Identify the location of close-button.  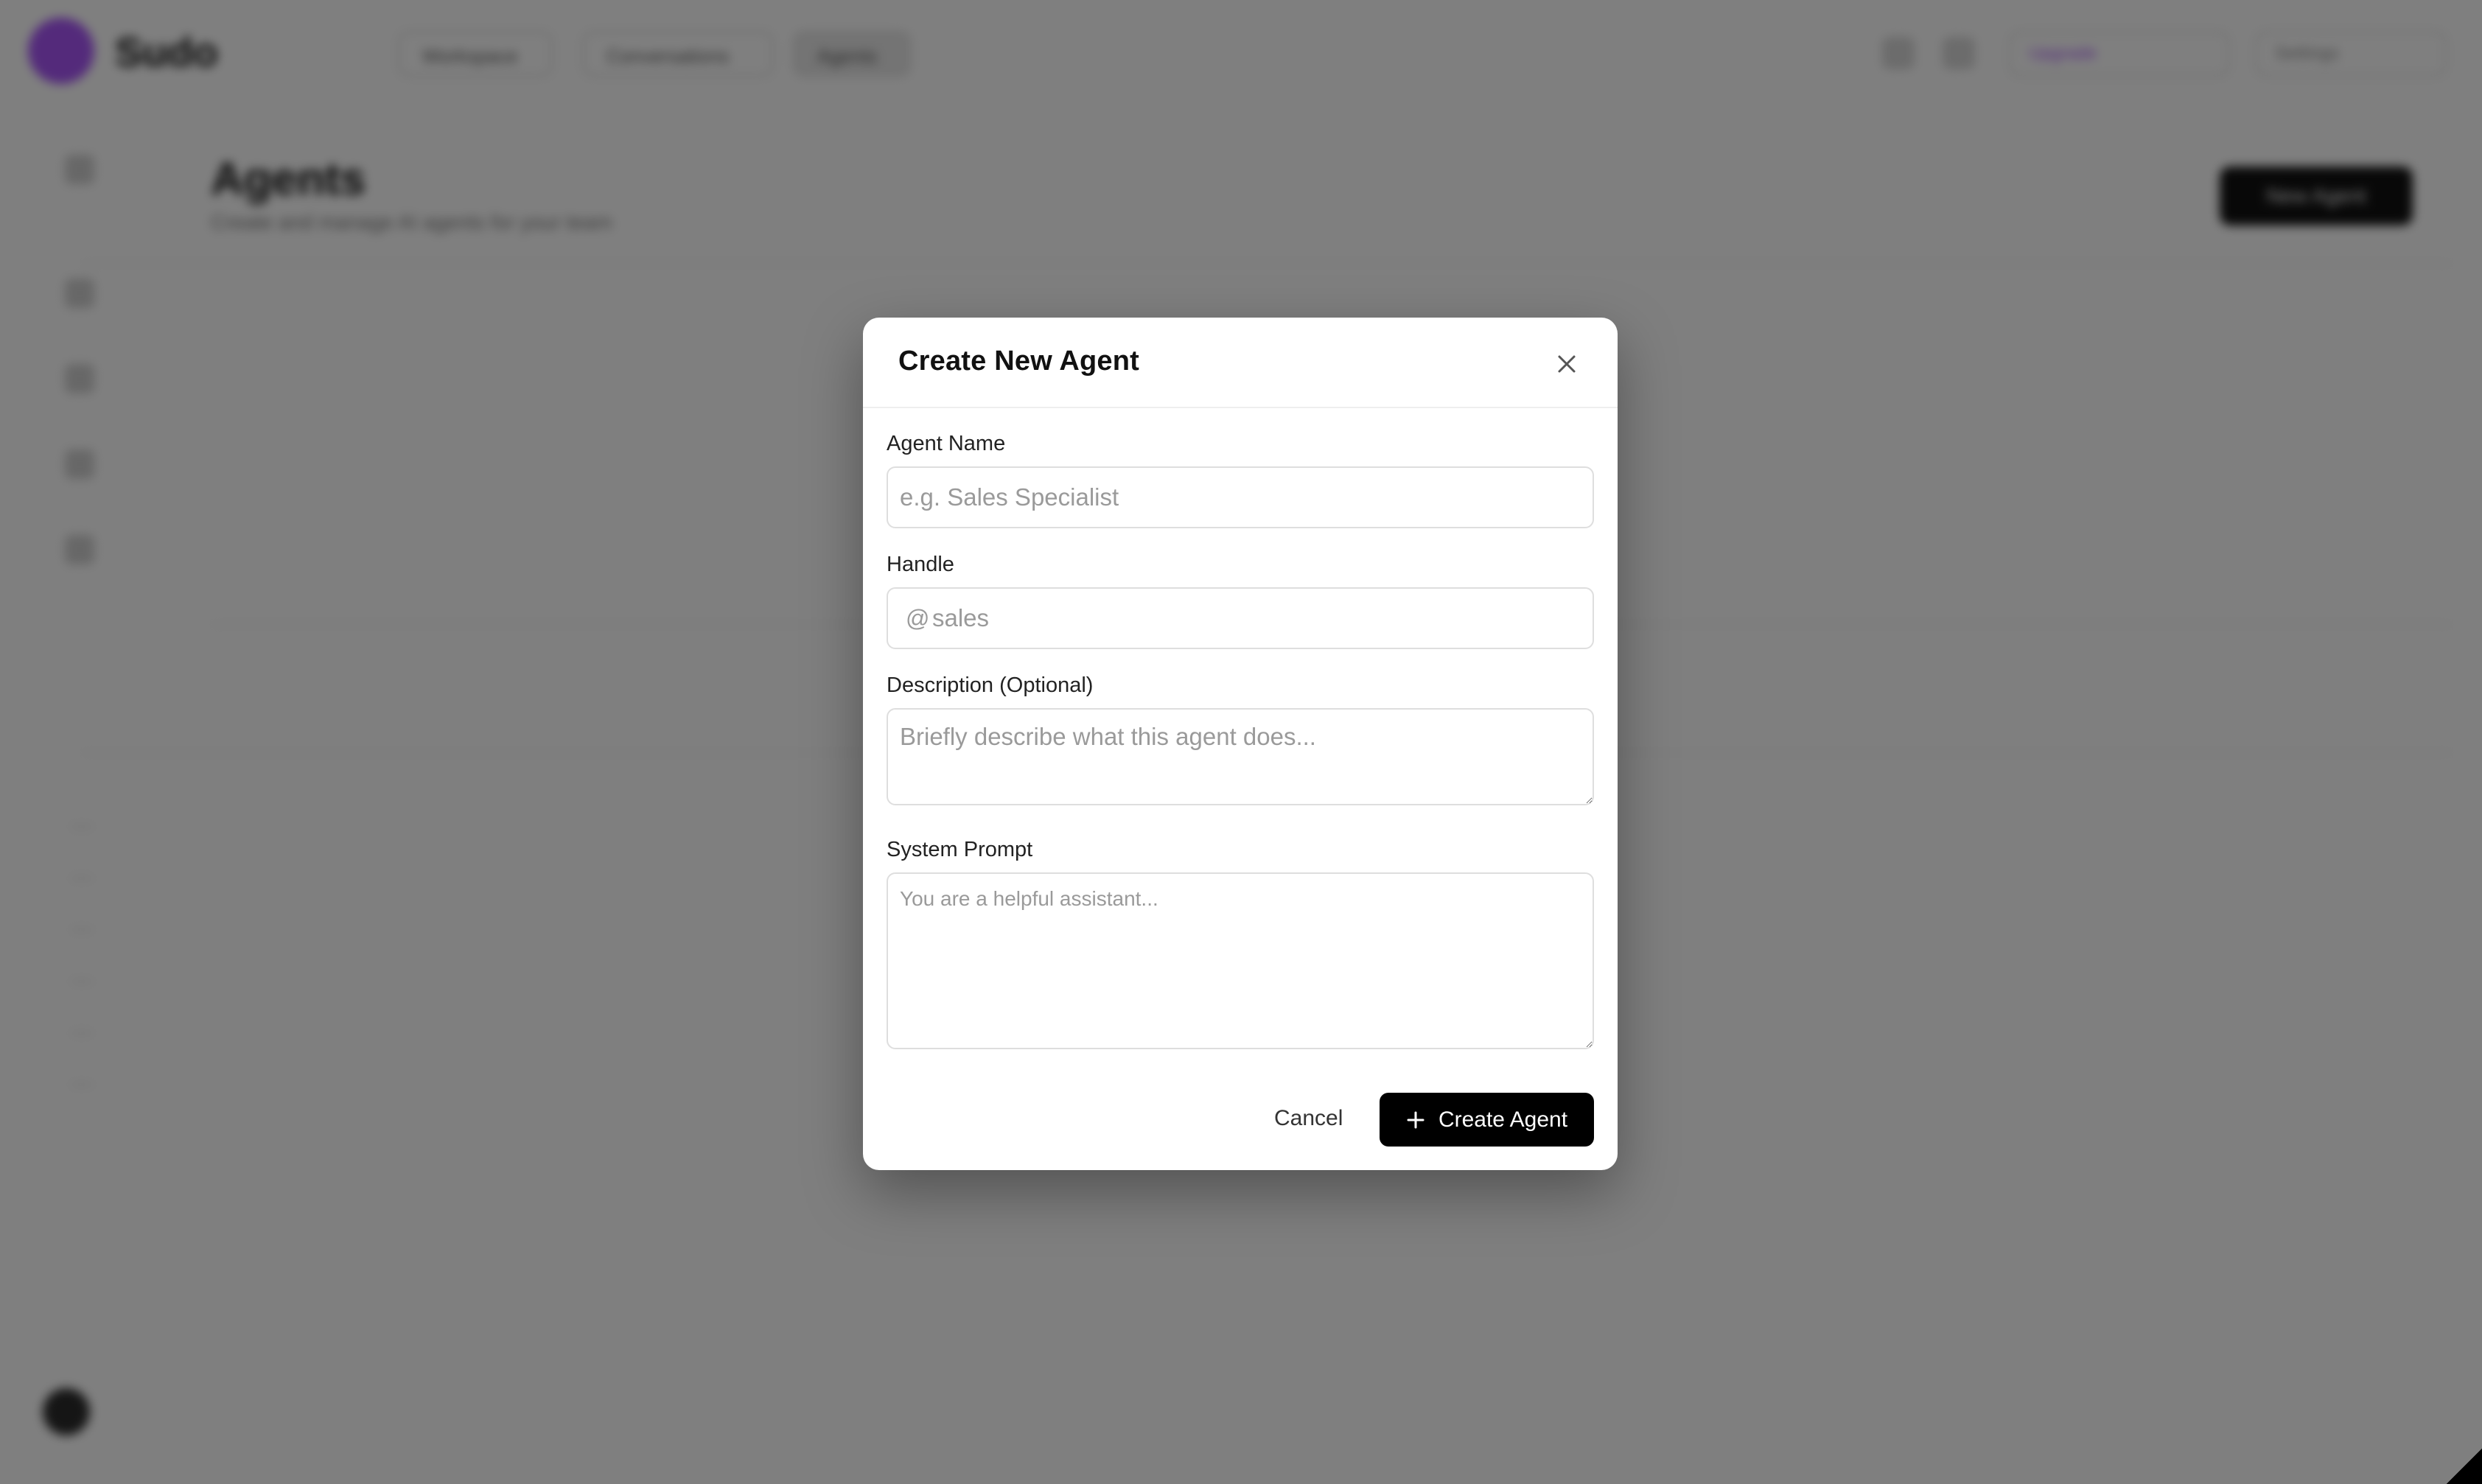
(1567, 365).